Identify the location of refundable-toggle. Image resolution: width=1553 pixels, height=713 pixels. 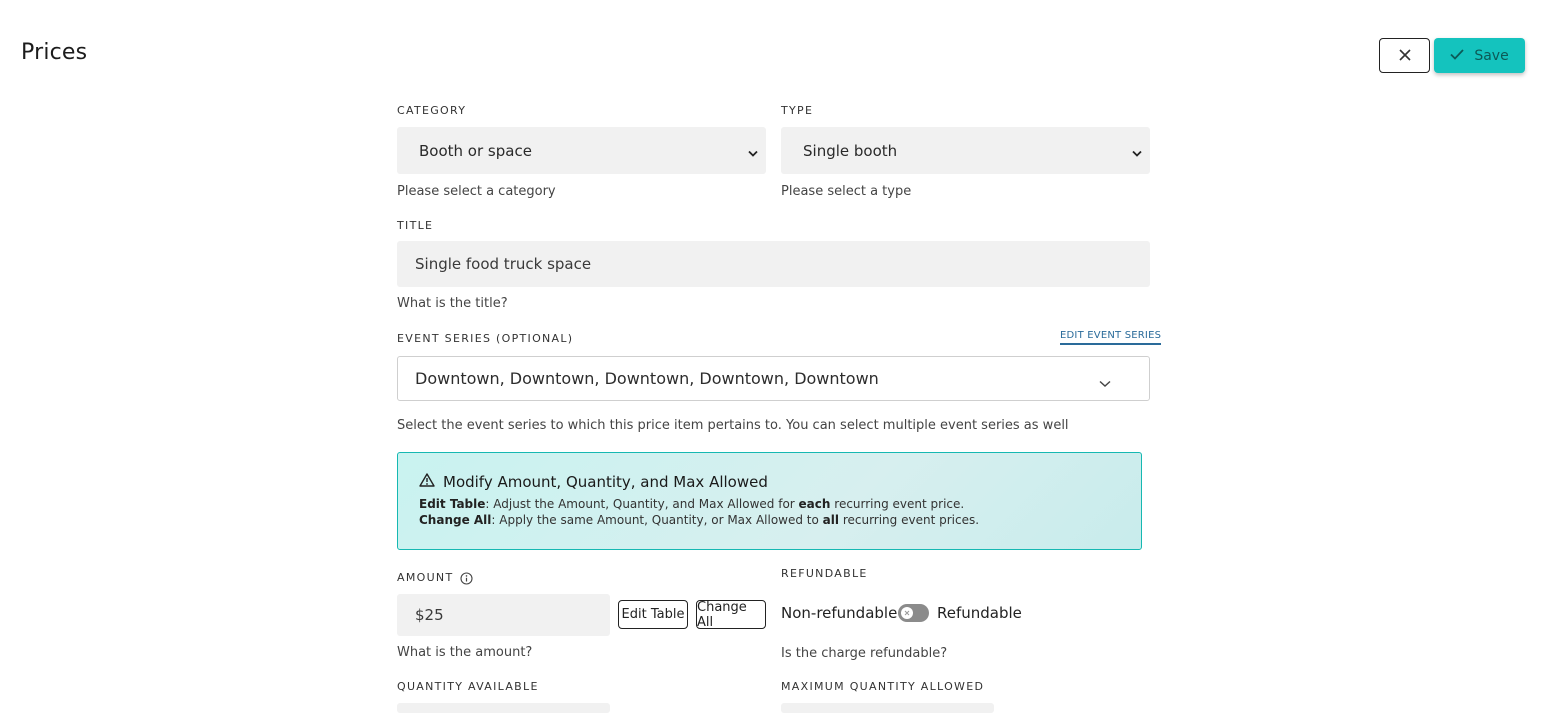
(913, 613).